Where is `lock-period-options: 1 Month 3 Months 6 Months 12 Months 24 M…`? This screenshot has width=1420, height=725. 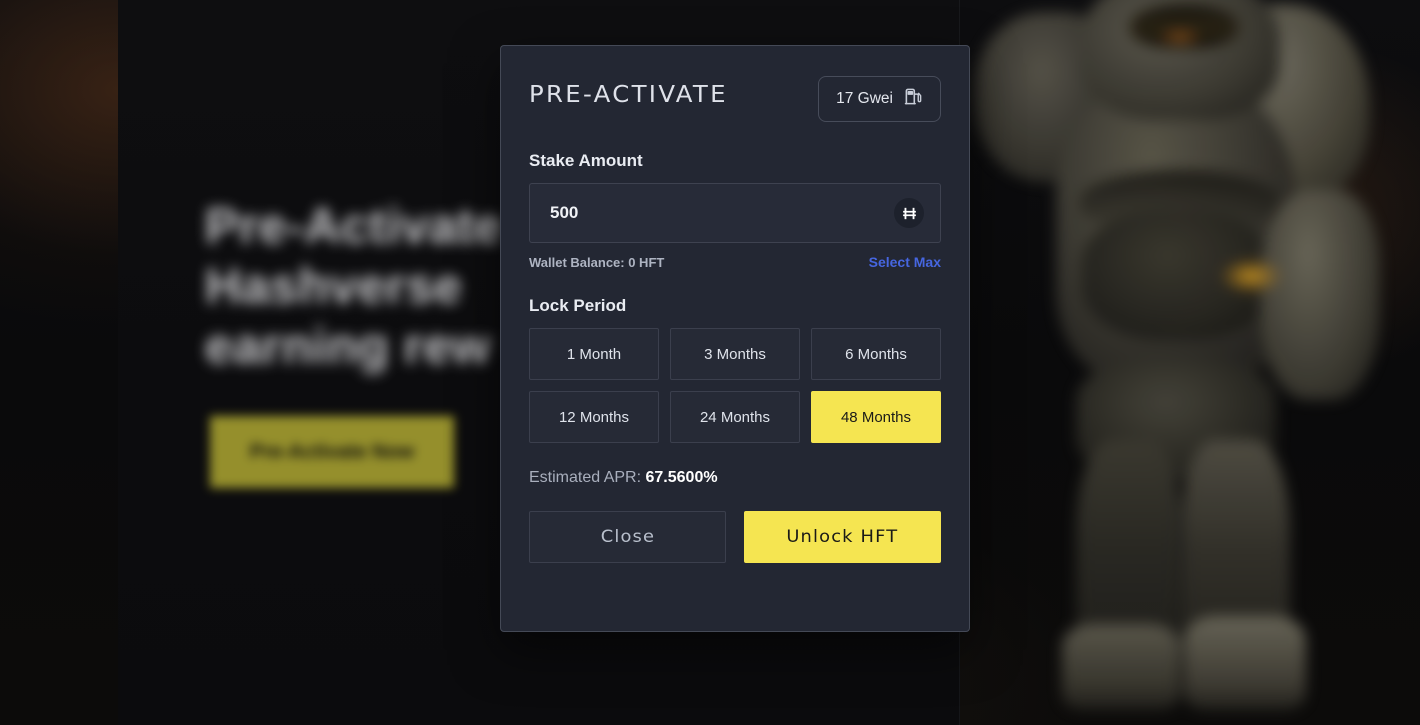 lock-period-options: 1 Month 3 Months 6 Months 12 Months 24 M… is located at coordinates (735, 385).